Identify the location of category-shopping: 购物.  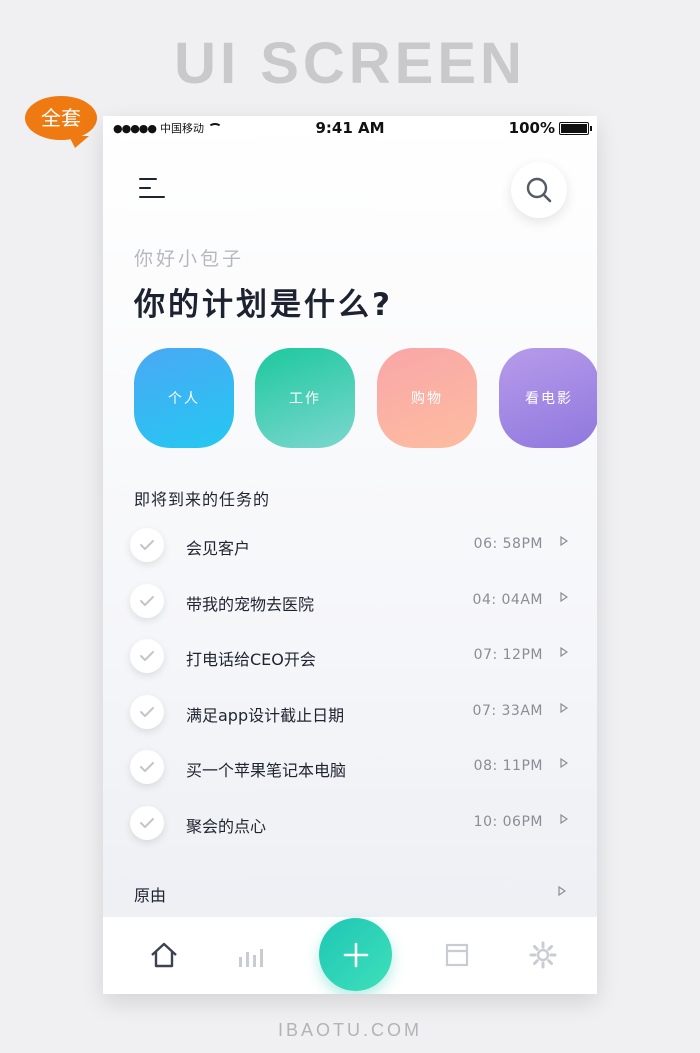
(427, 398).